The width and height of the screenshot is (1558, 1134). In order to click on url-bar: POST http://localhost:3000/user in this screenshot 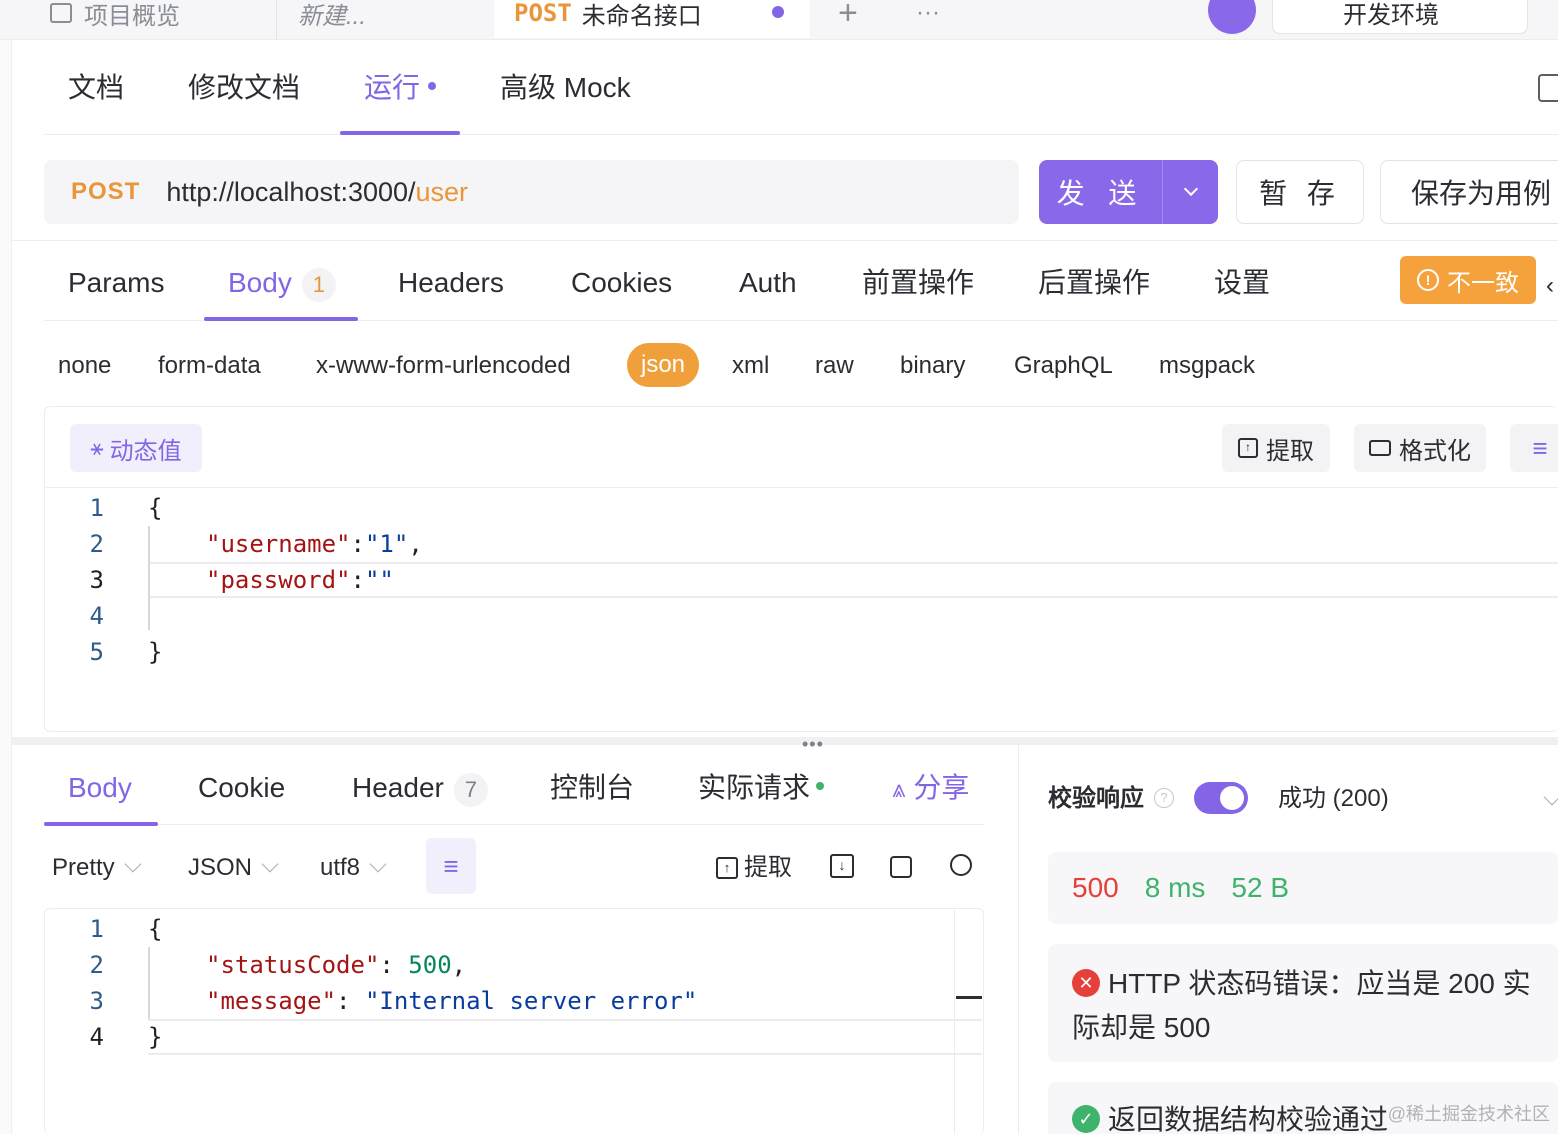, I will do `click(531, 192)`.